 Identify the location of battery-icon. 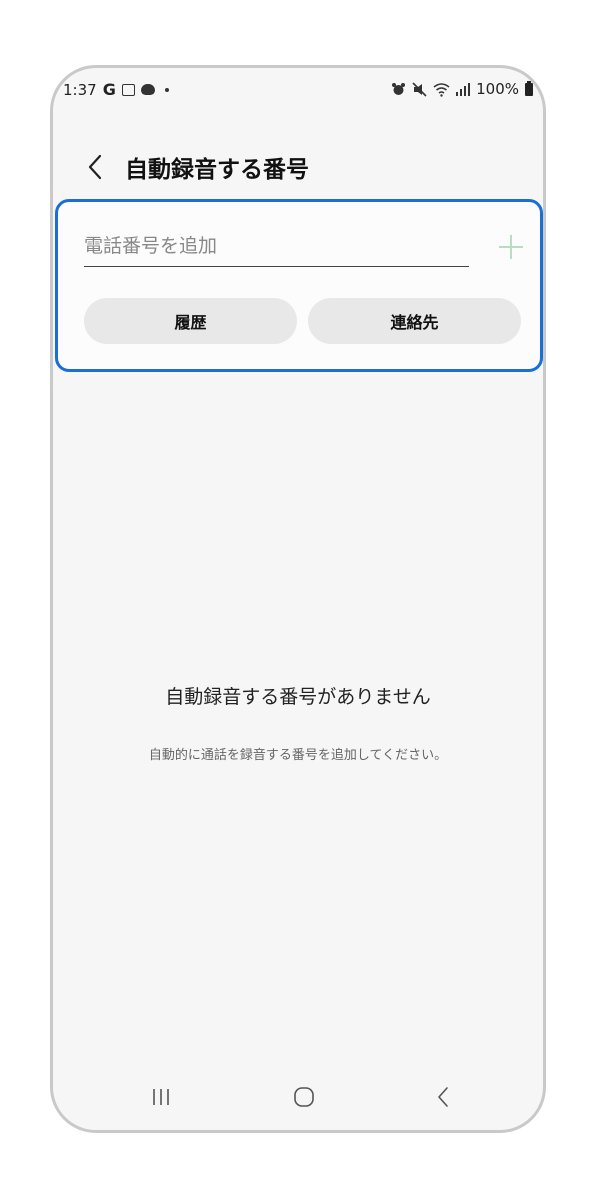
(529, 88).